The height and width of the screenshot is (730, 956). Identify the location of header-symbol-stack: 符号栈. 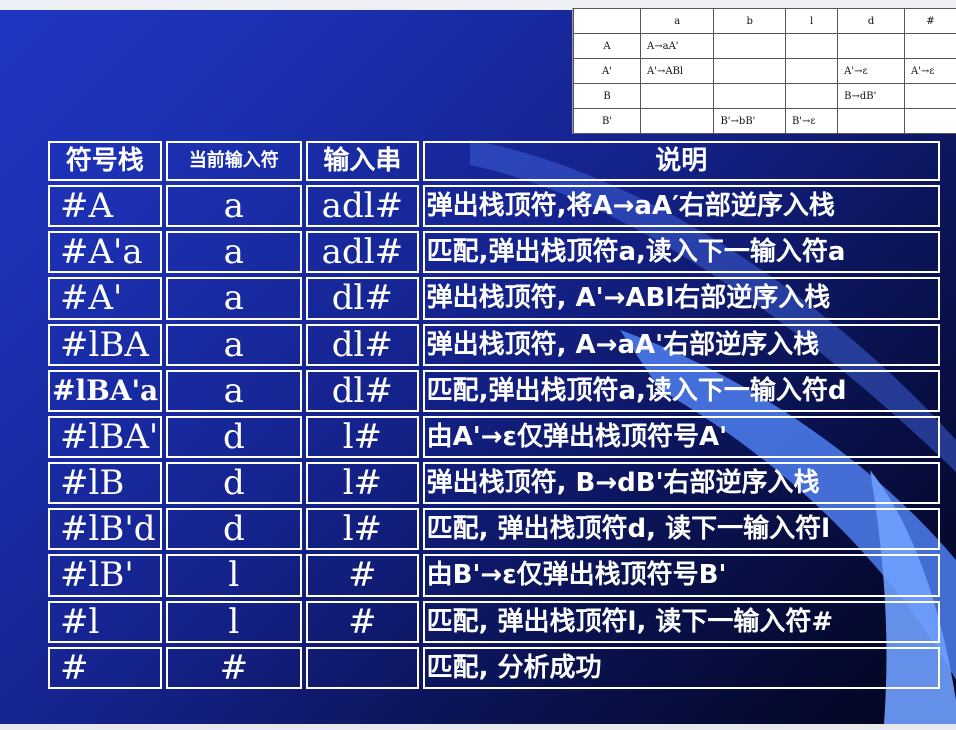
(105, 161).